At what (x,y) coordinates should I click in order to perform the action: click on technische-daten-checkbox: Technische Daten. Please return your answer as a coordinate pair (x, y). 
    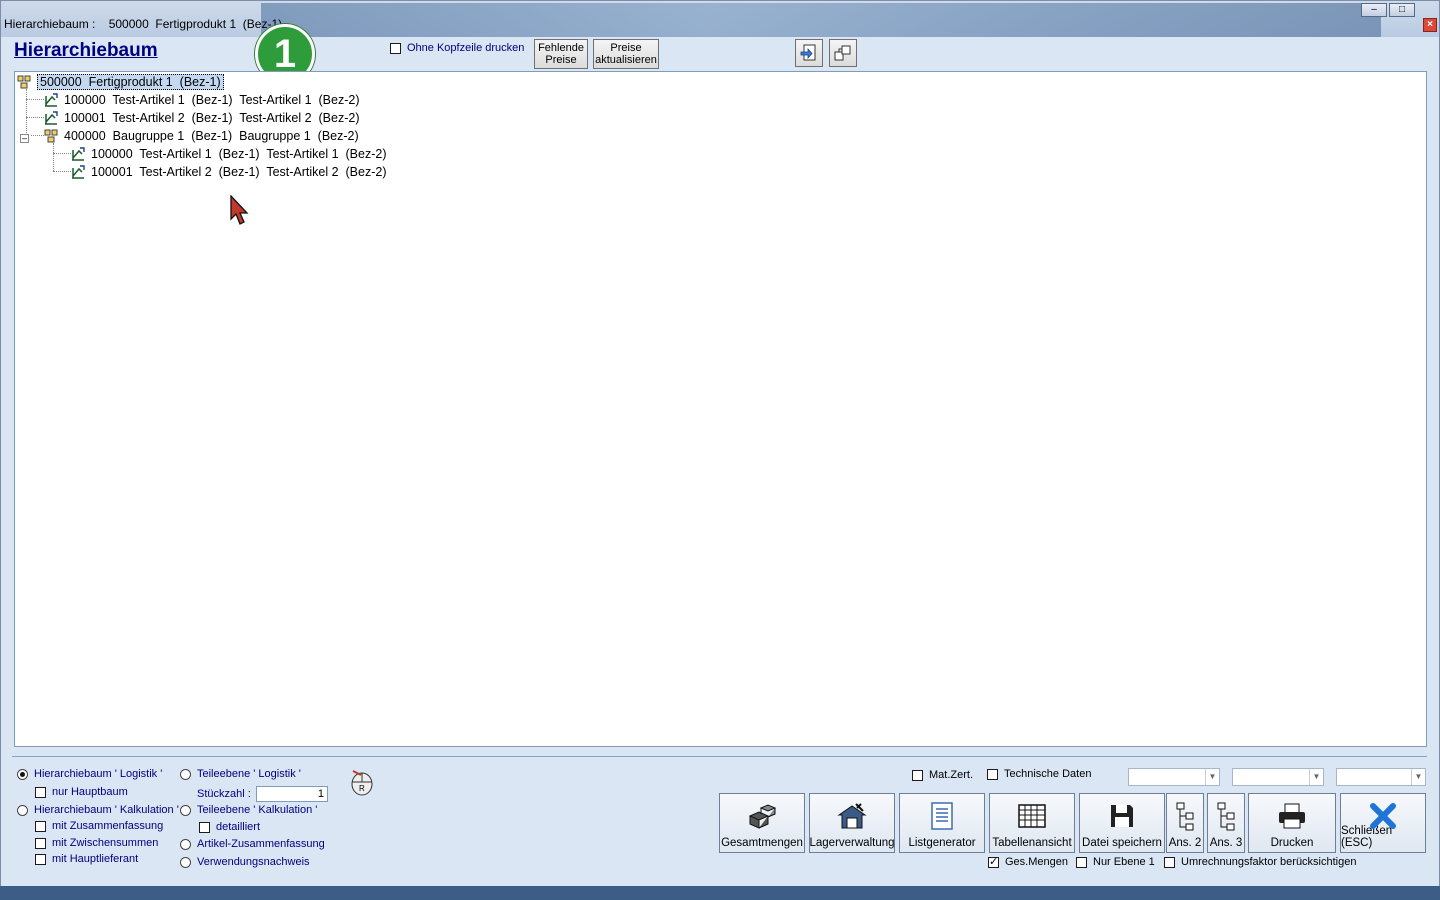
    Looking at the image, I should click on (1039, 774).